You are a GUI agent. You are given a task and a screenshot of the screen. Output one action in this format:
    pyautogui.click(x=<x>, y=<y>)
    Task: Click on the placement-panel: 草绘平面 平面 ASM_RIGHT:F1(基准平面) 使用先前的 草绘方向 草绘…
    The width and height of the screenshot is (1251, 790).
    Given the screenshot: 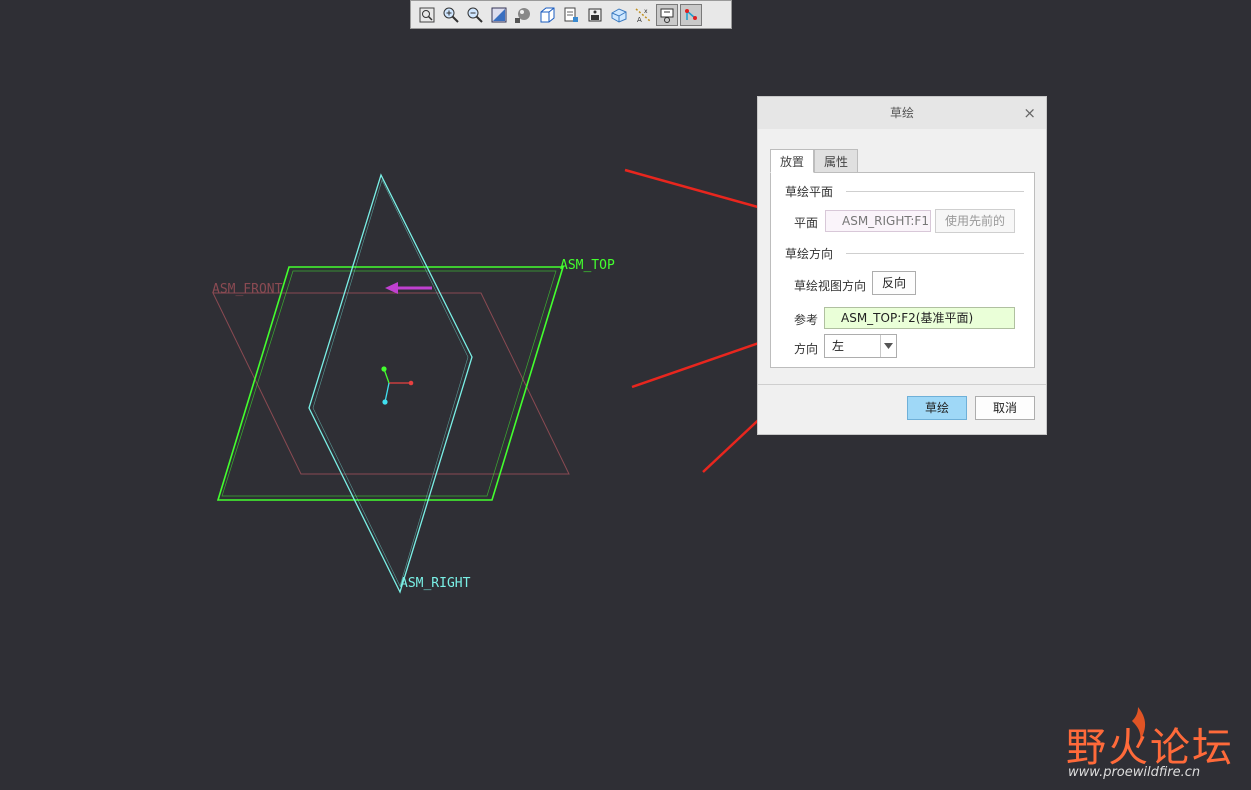 What is the action you would take?
    pyautogui.click(x=902, y=270)
    